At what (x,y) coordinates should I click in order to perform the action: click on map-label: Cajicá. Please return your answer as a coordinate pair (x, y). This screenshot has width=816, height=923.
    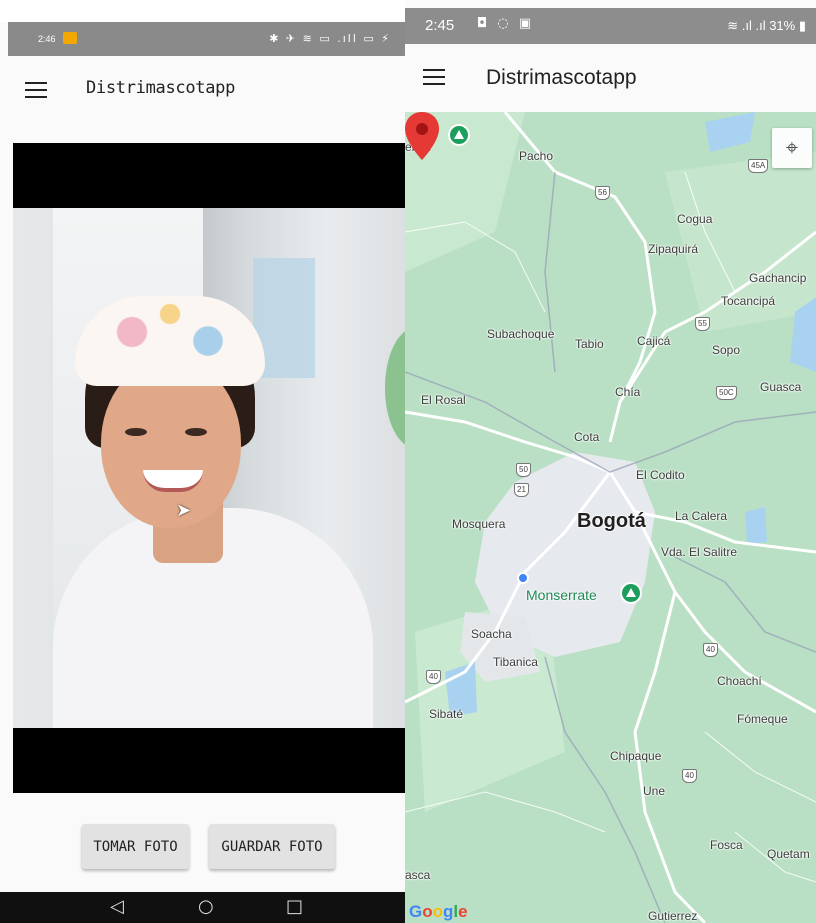
    Looking at the image, I should click on (654, 341).